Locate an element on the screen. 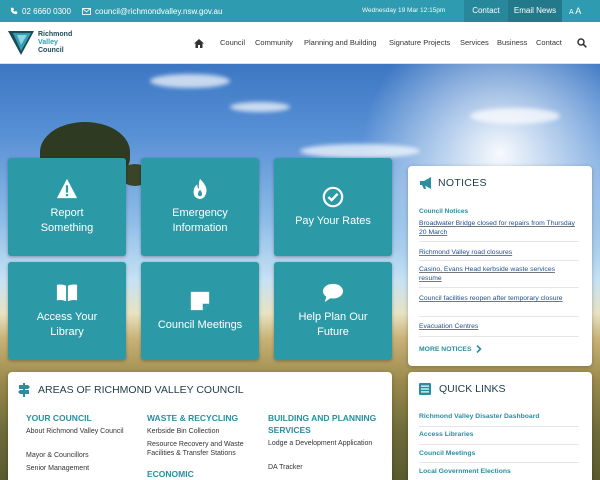  nav-planning-and-building: Planning and Building is located at coordinates (340, 43).